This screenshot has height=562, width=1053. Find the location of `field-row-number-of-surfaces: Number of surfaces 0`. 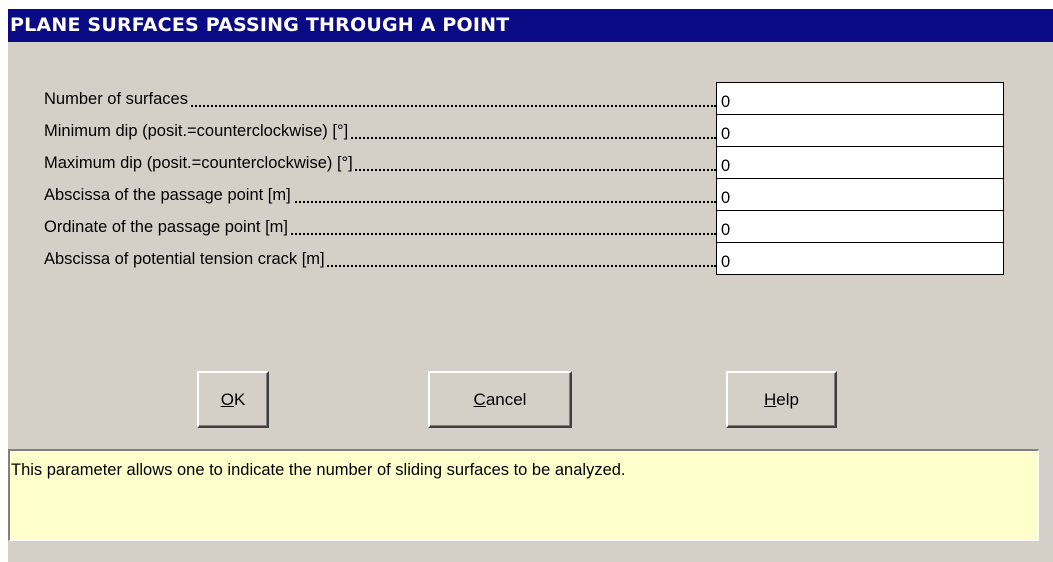

field-row-number-of-surfaces: Number of surfaces 0 is located at coordinates (524, 98).